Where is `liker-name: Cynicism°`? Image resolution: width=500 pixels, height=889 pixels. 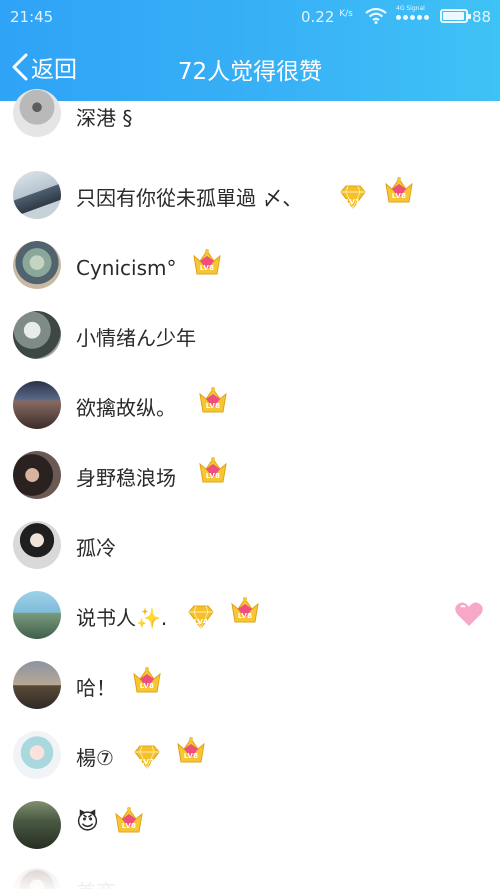 liker-name: Cynicism° is located at coordinates (126, 268).